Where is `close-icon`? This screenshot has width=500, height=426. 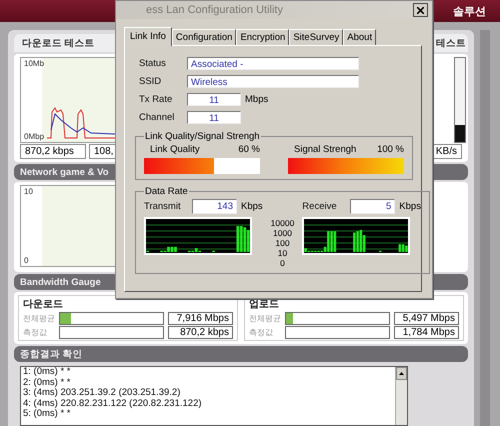
close-icon is located at coordinates (420, 10).